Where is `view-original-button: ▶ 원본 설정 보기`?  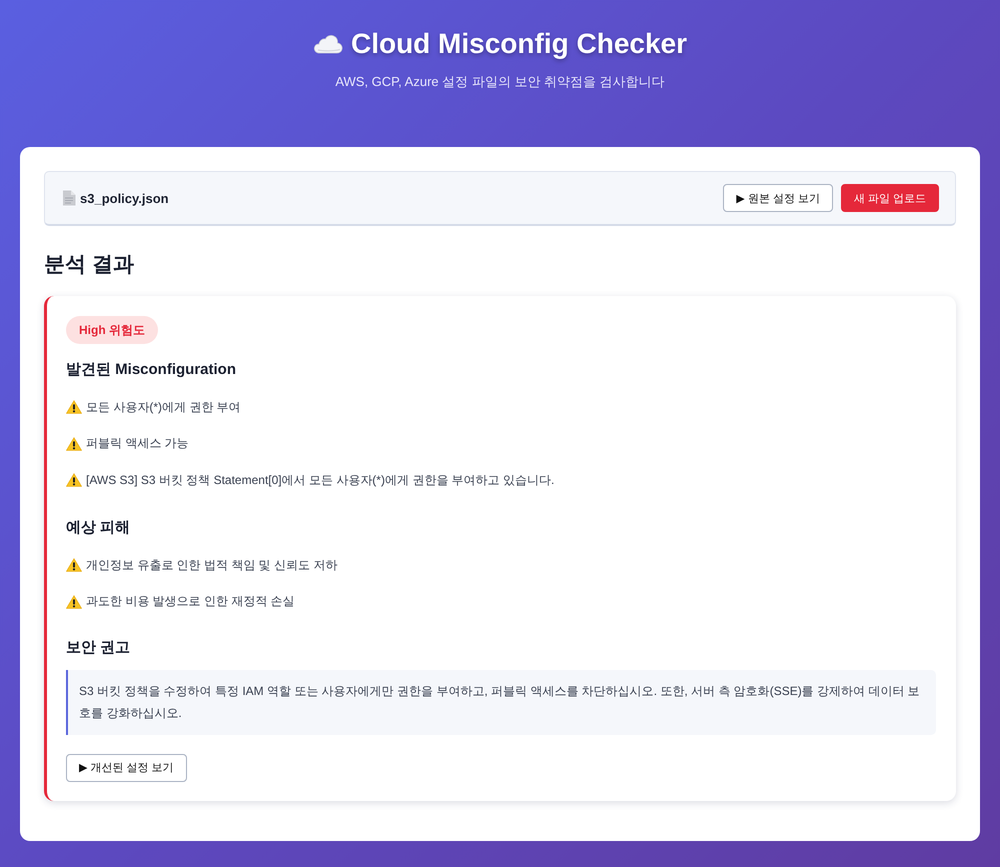
view-original-button: ▶ 원본 설정 보기 is located at coordinates (778, 198).